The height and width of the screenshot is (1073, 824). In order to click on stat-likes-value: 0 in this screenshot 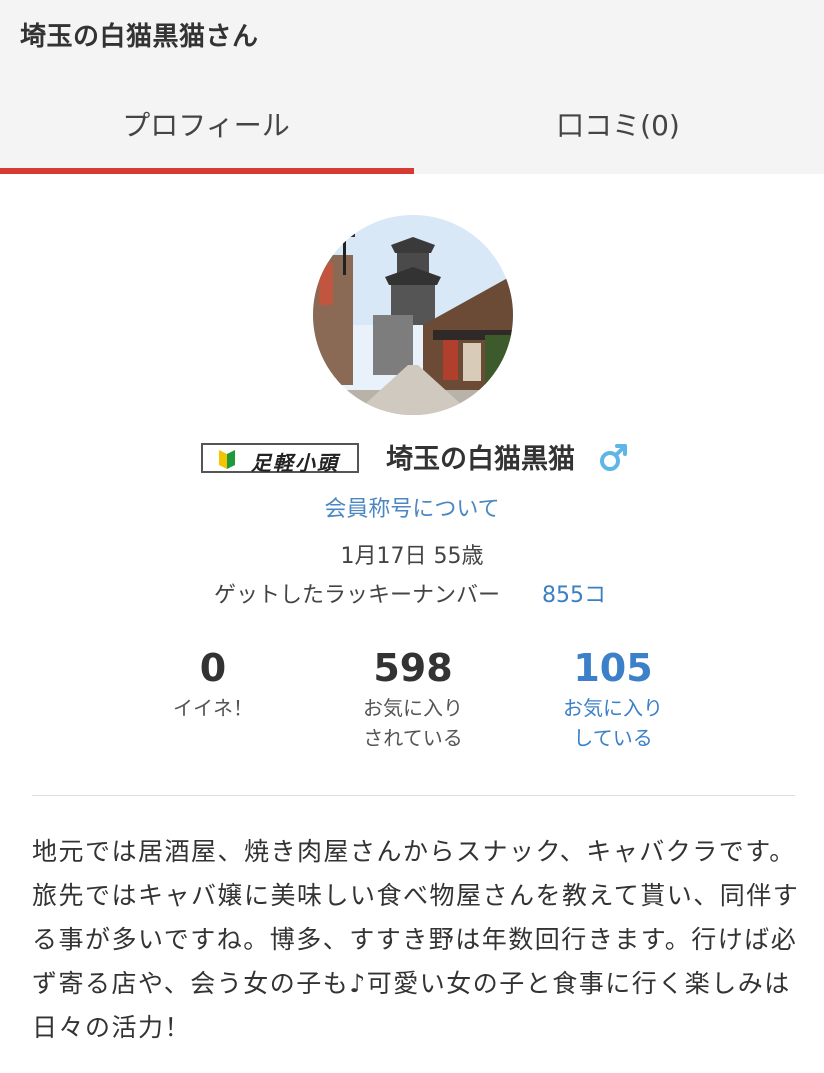, I will do `click(213, 668)`.